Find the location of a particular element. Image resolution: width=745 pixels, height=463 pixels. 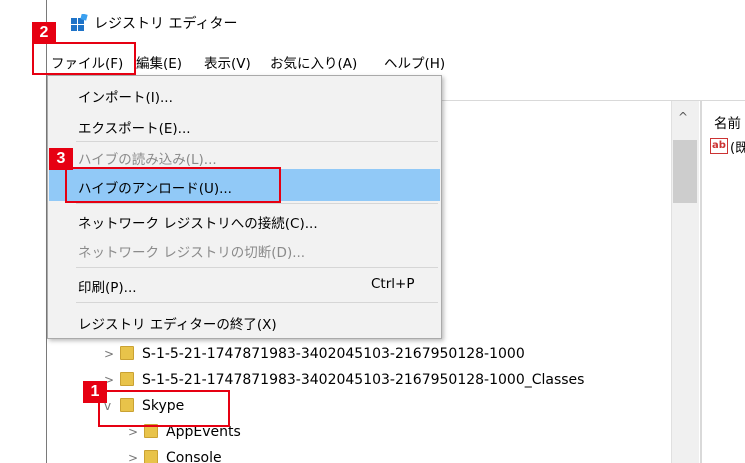

annotation-box-skype is located at coordinates (164, 408).